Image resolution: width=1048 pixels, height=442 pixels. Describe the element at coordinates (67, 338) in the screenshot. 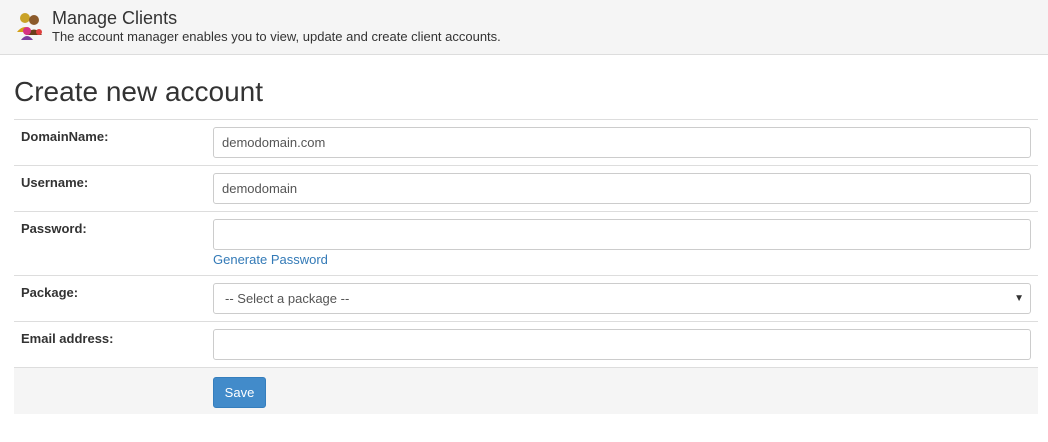

I see `email-label: Email address:` at that location.